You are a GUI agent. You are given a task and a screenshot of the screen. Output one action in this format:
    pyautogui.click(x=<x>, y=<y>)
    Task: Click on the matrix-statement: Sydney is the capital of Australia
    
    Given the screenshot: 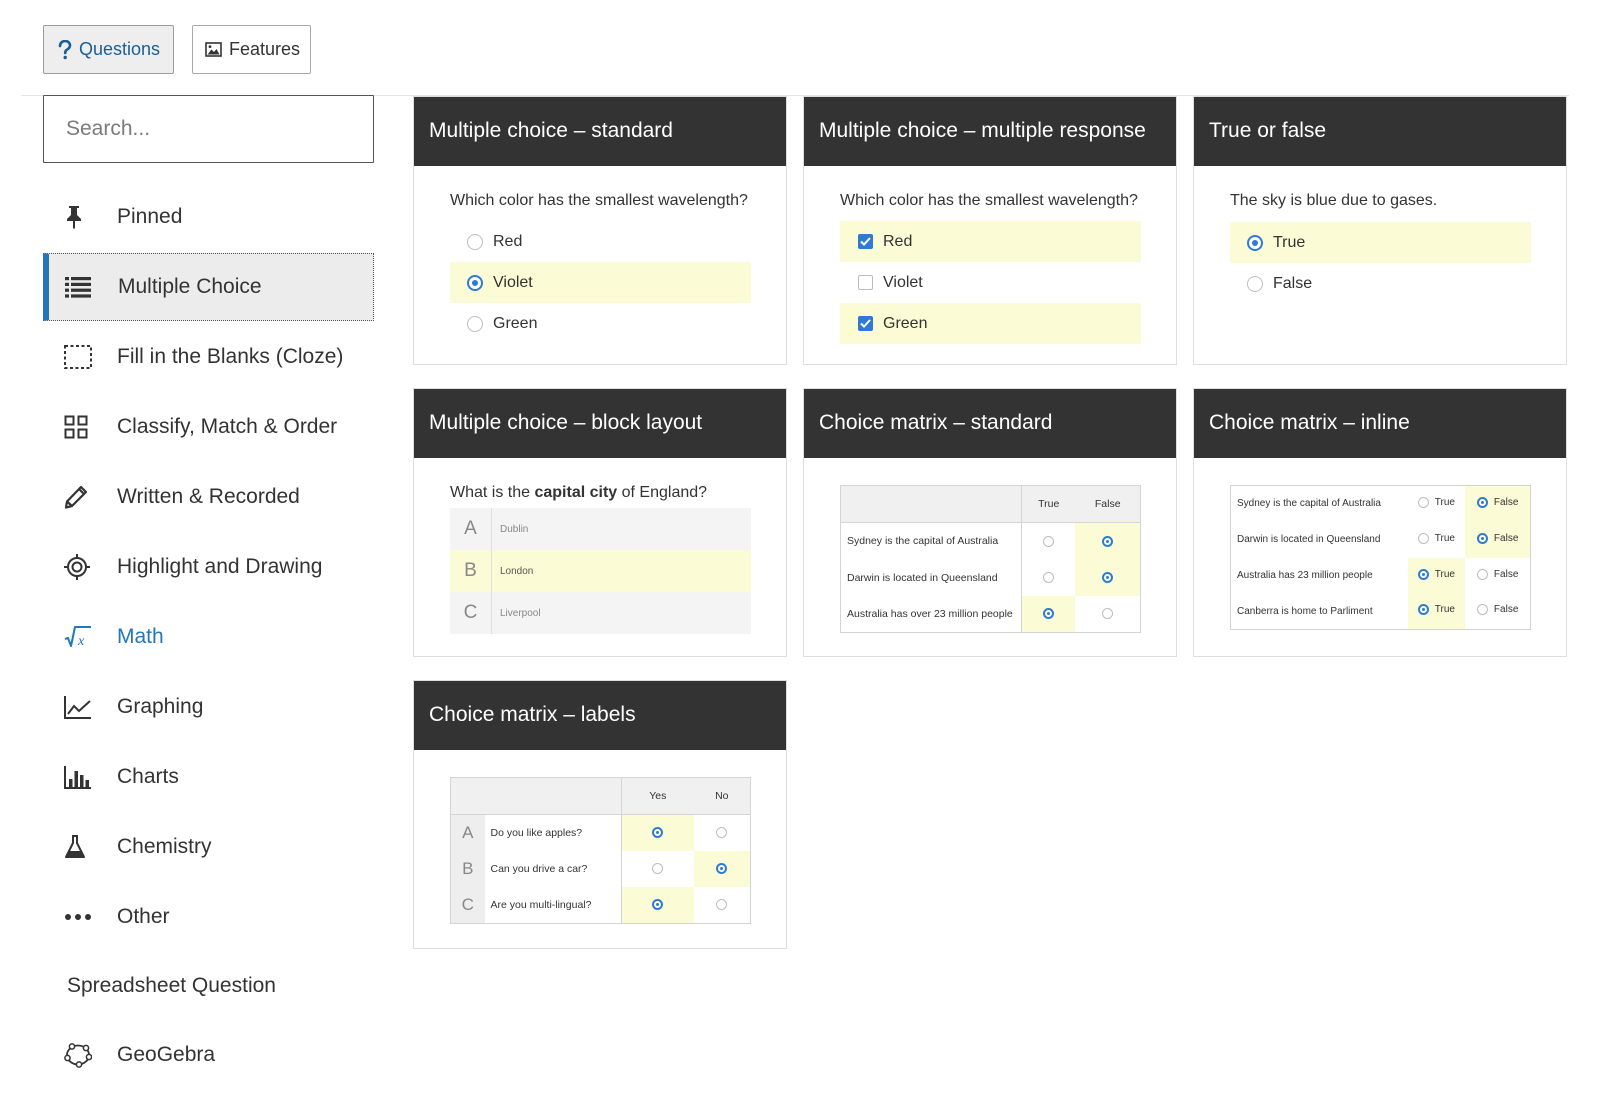 What is the action you would take?
    pyautogui.click(x=931, y=541)
    